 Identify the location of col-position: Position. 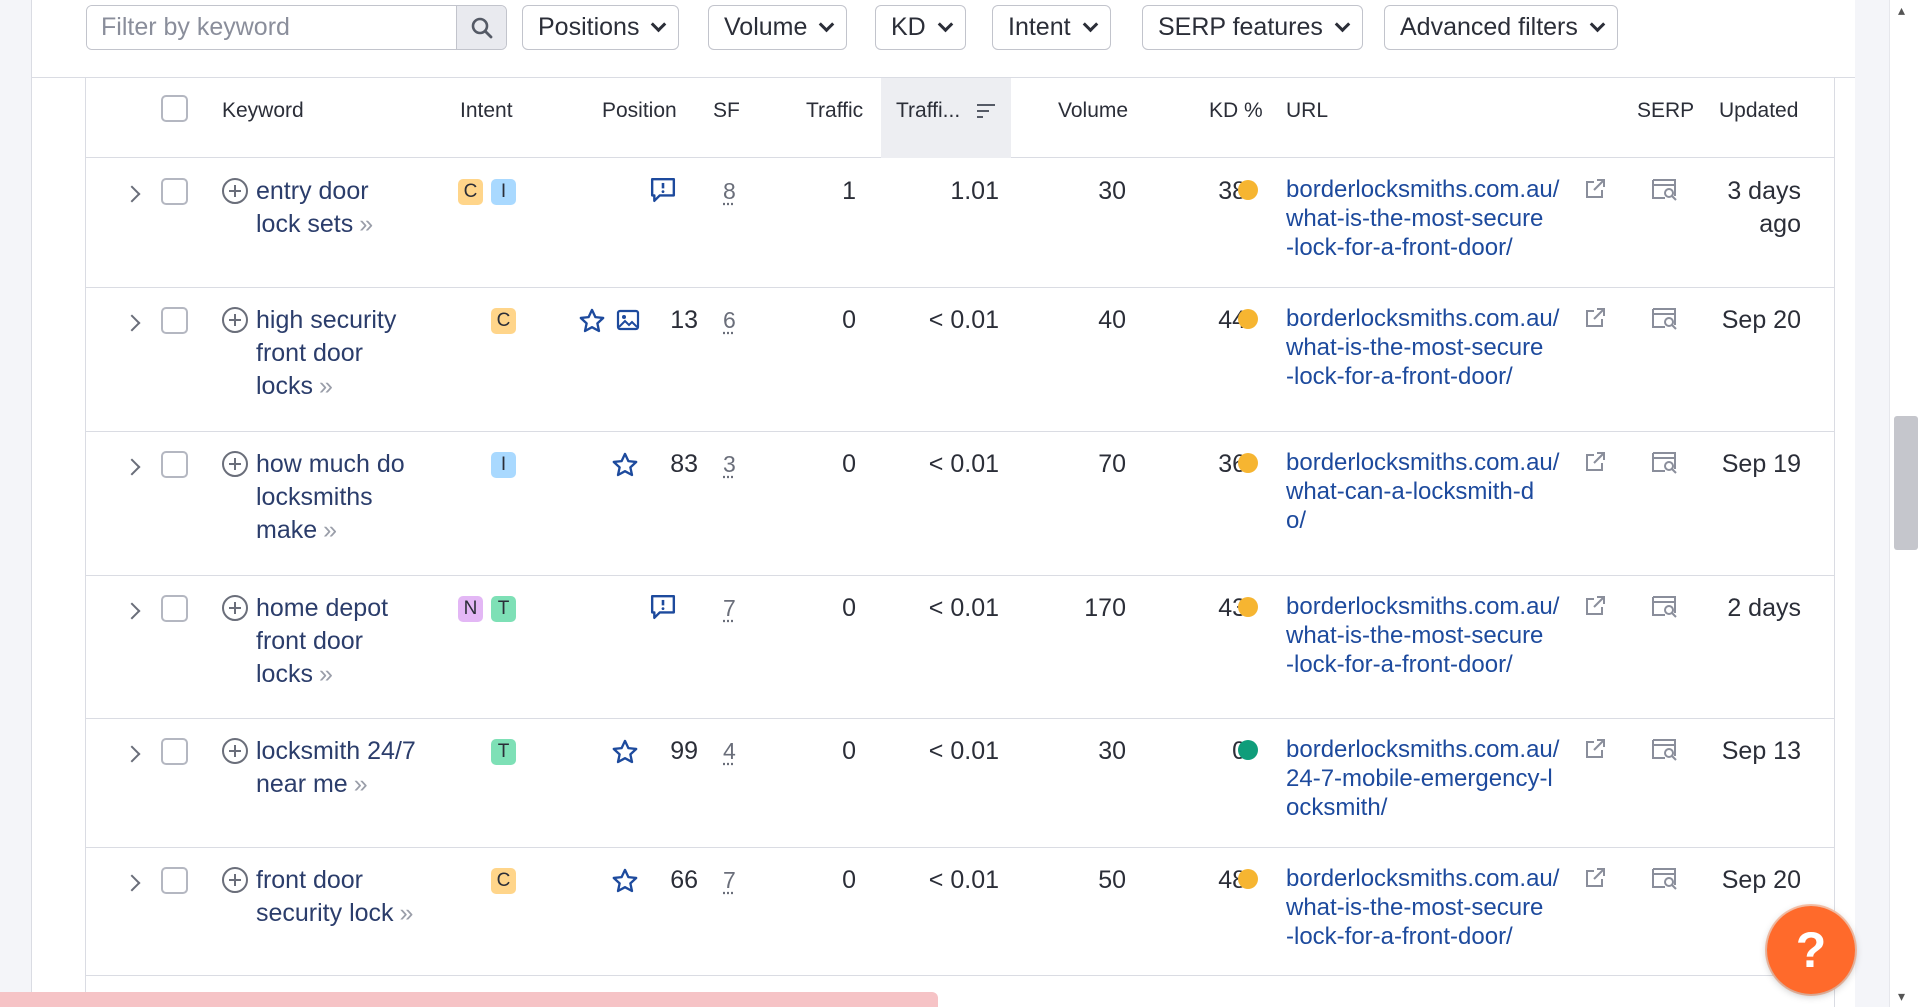
(639, 118).